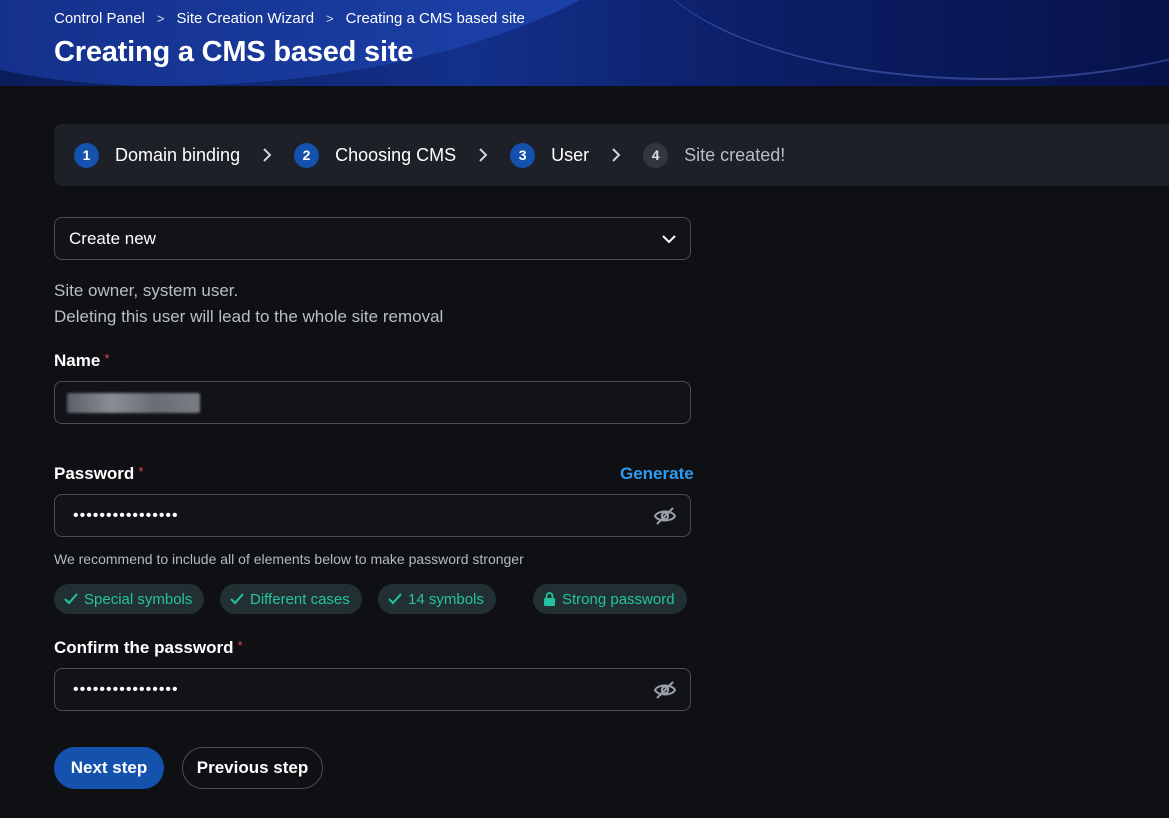  What do you see at coordinates (77, 360) in the screenshot?
I see `name-label-text: Name` at bounding box center [77, 360].